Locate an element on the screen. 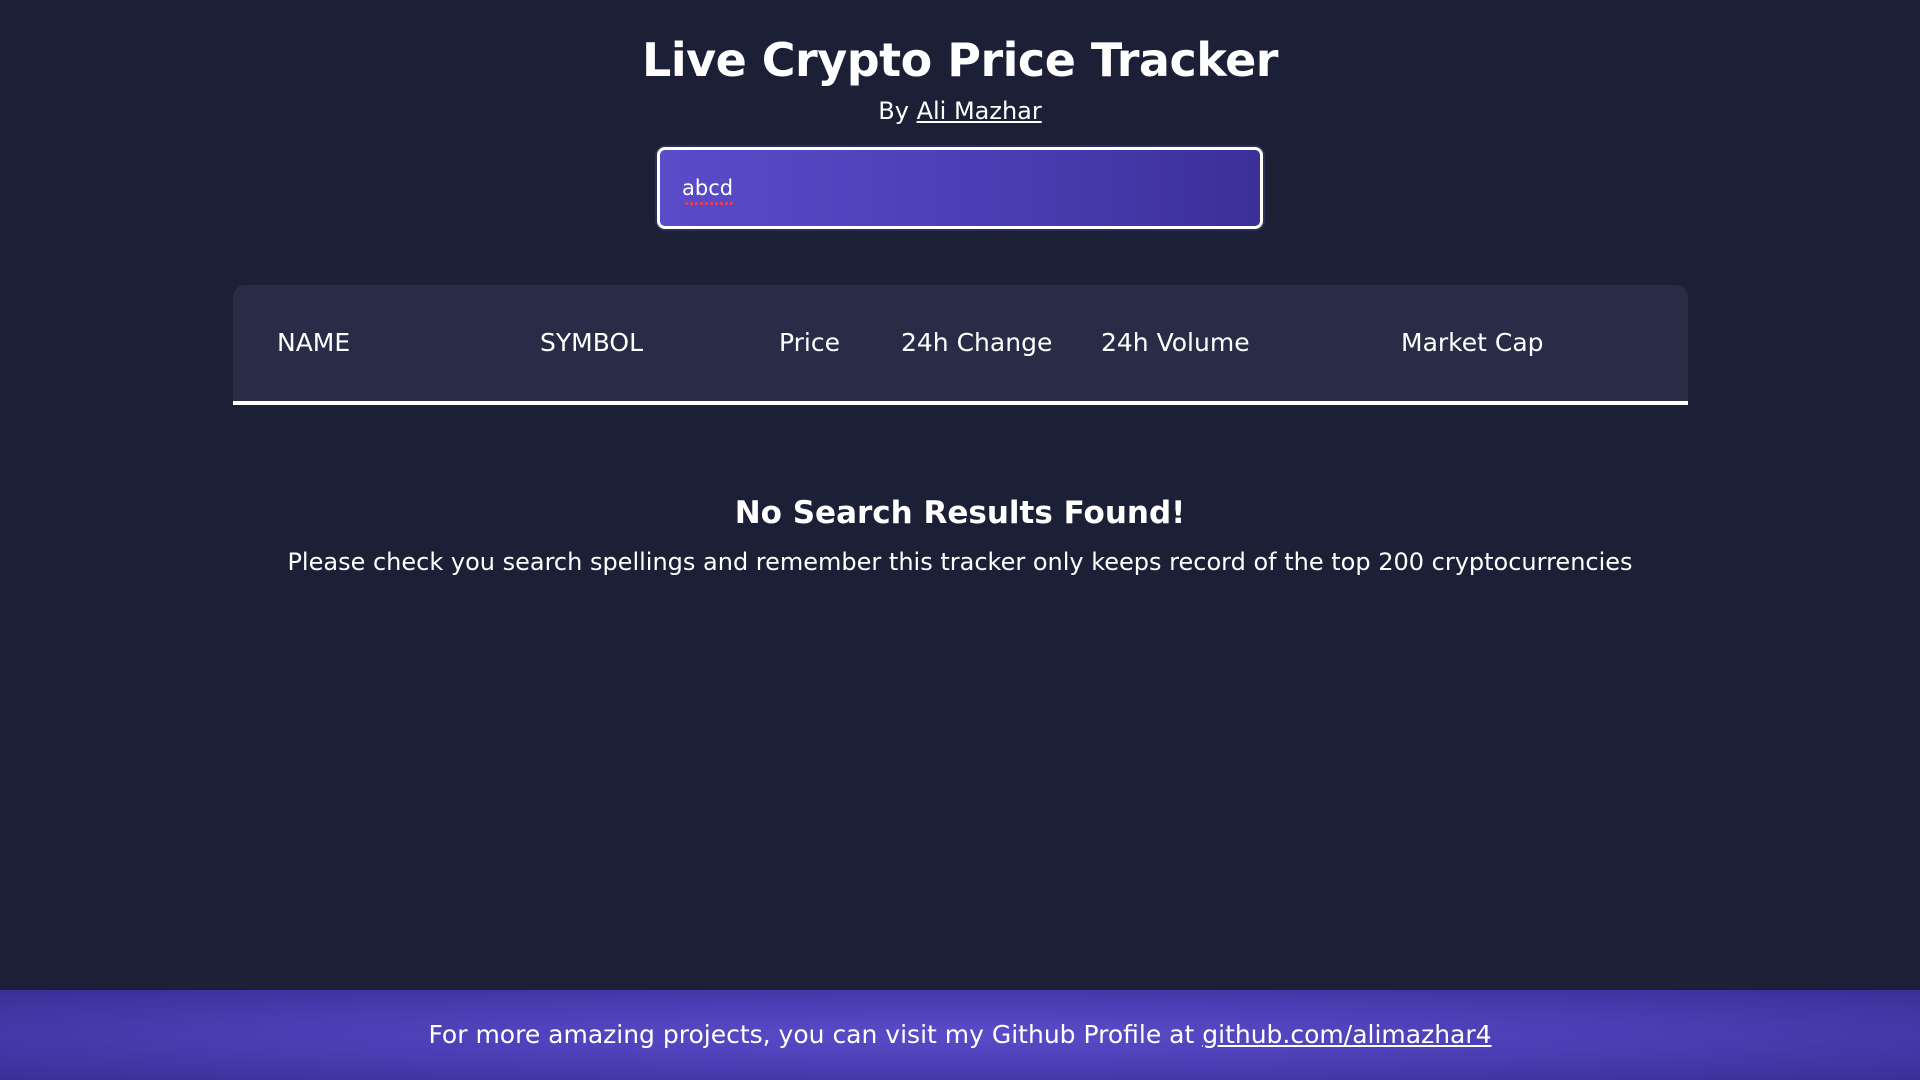 Image resolution: width=1920 pixels, height=1080 pixels. column-header-24h-change: 24h Change is located at coordinates (977, 342).